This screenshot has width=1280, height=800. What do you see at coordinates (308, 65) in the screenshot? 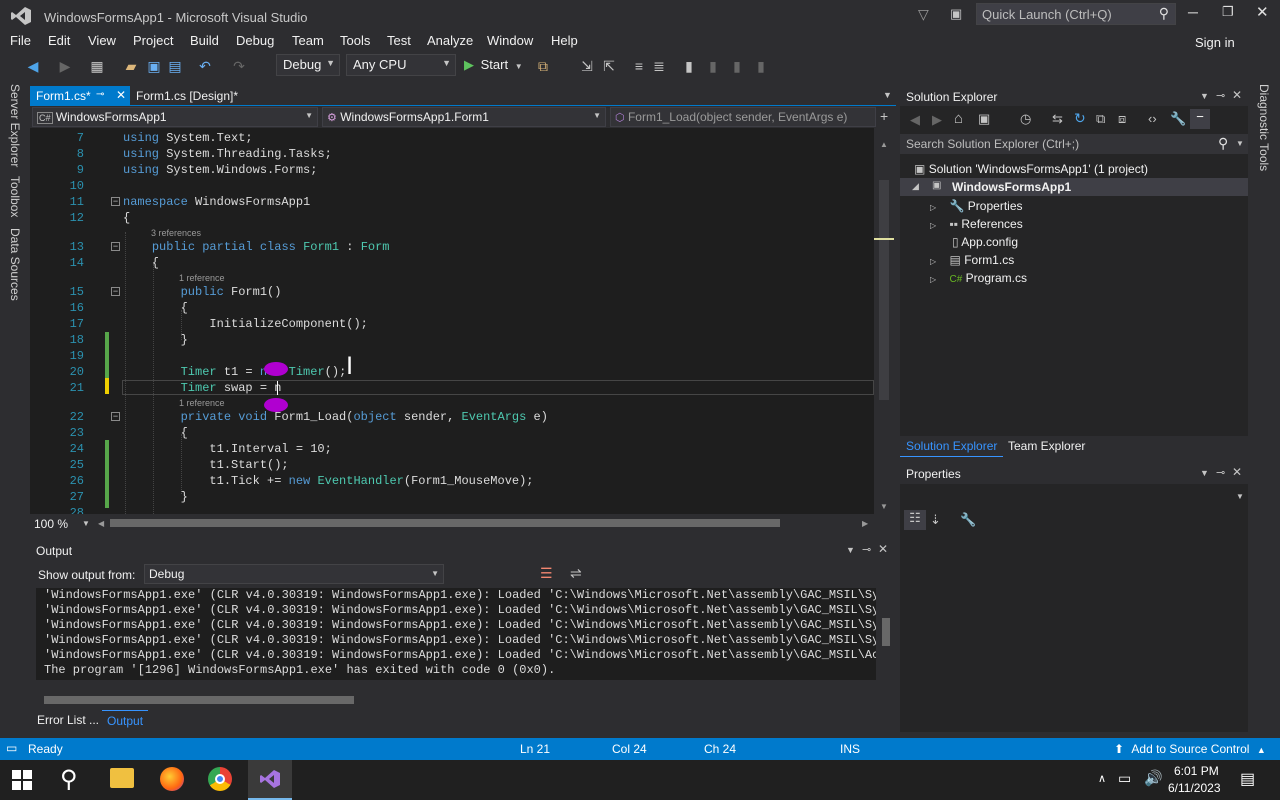
I see `configuration-select: Debug ▼` at bounding box center [308, 65].